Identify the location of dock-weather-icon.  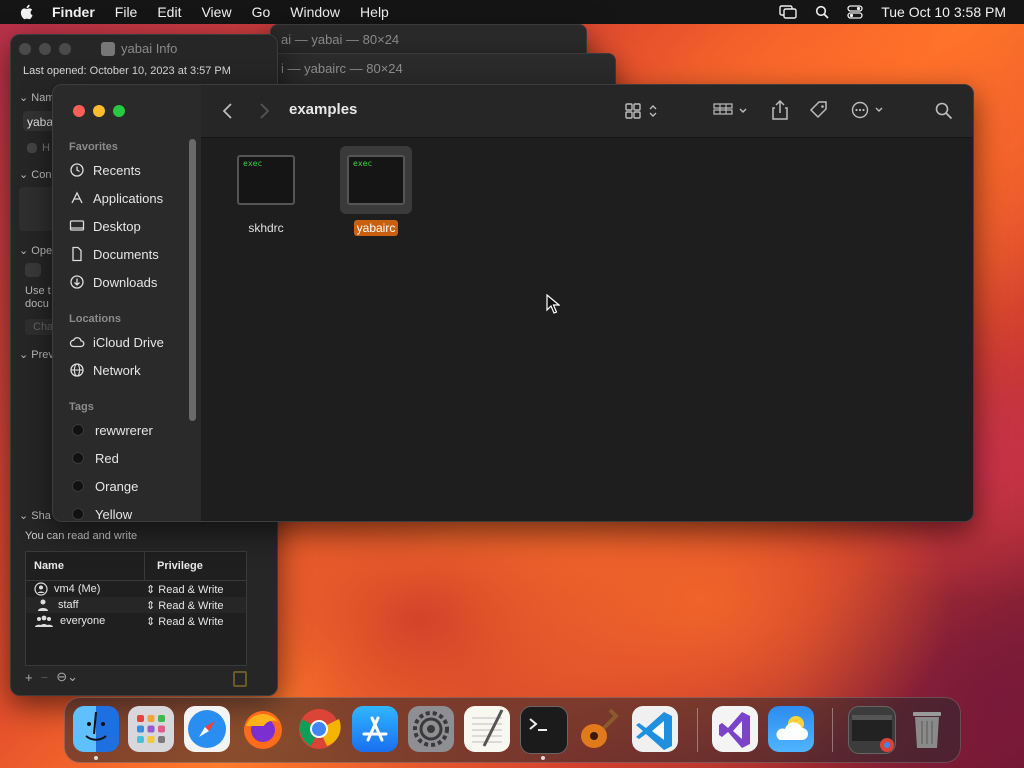
(791, 729).